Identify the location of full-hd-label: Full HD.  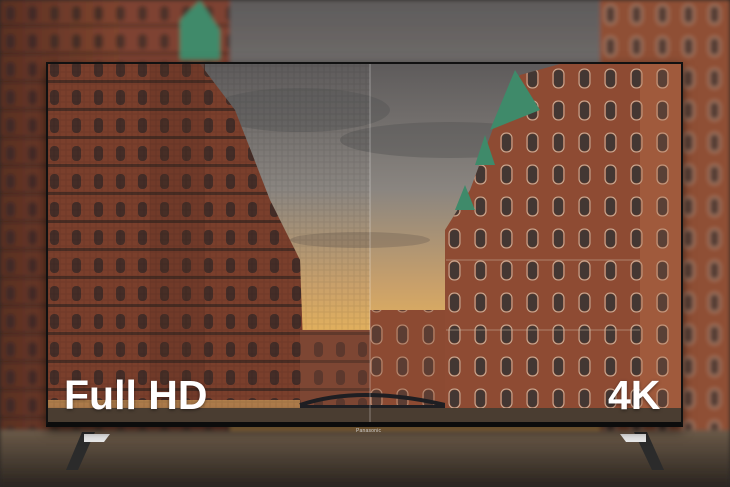
(136, 395).